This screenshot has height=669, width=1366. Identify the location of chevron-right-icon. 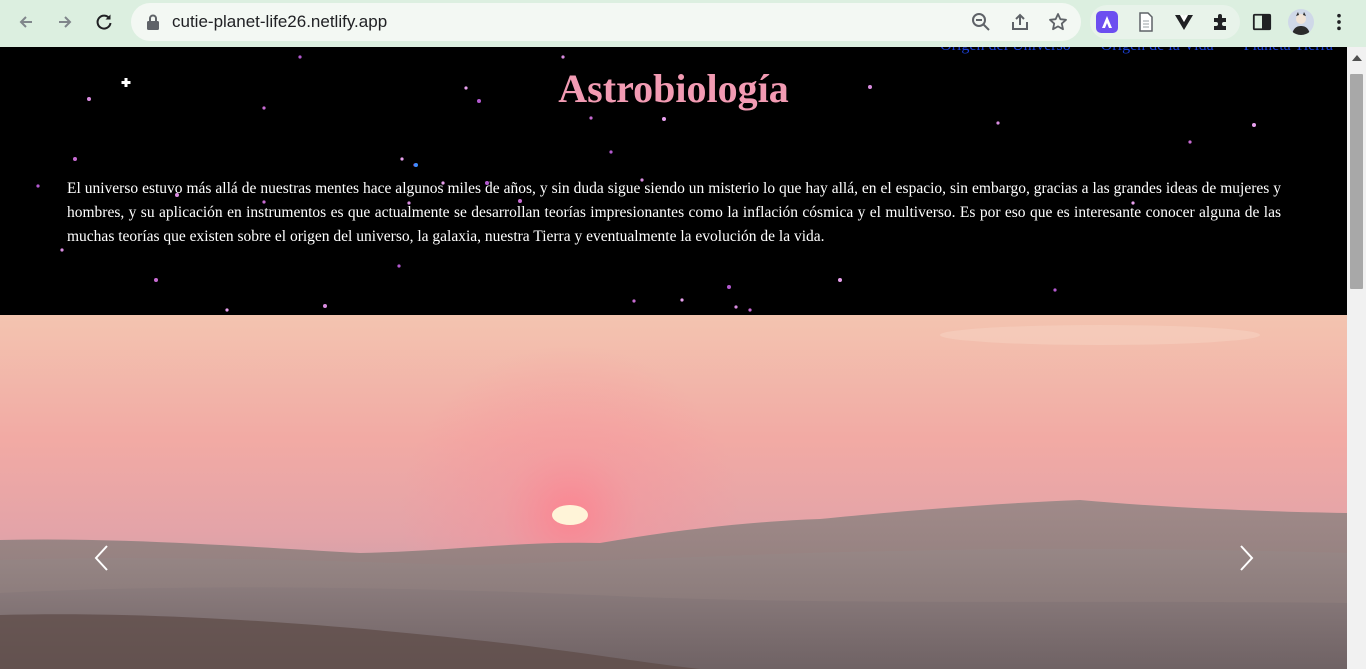
(1247, 558).